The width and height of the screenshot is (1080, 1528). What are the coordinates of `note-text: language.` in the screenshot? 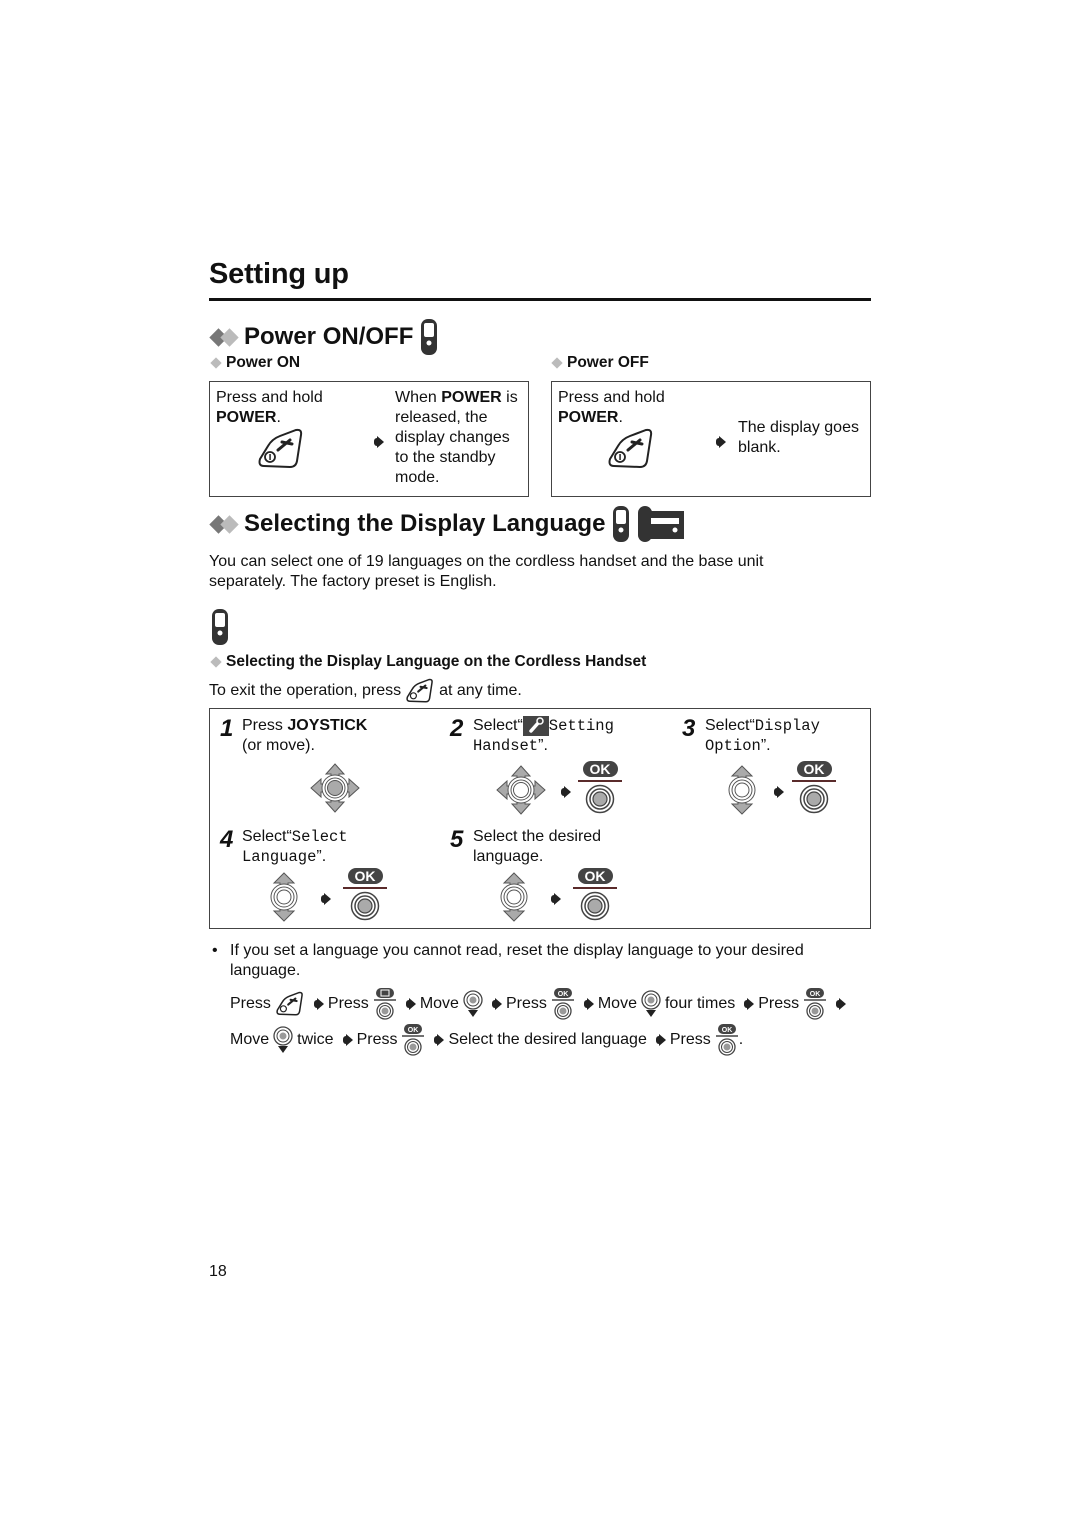 It's located at (265, 970).